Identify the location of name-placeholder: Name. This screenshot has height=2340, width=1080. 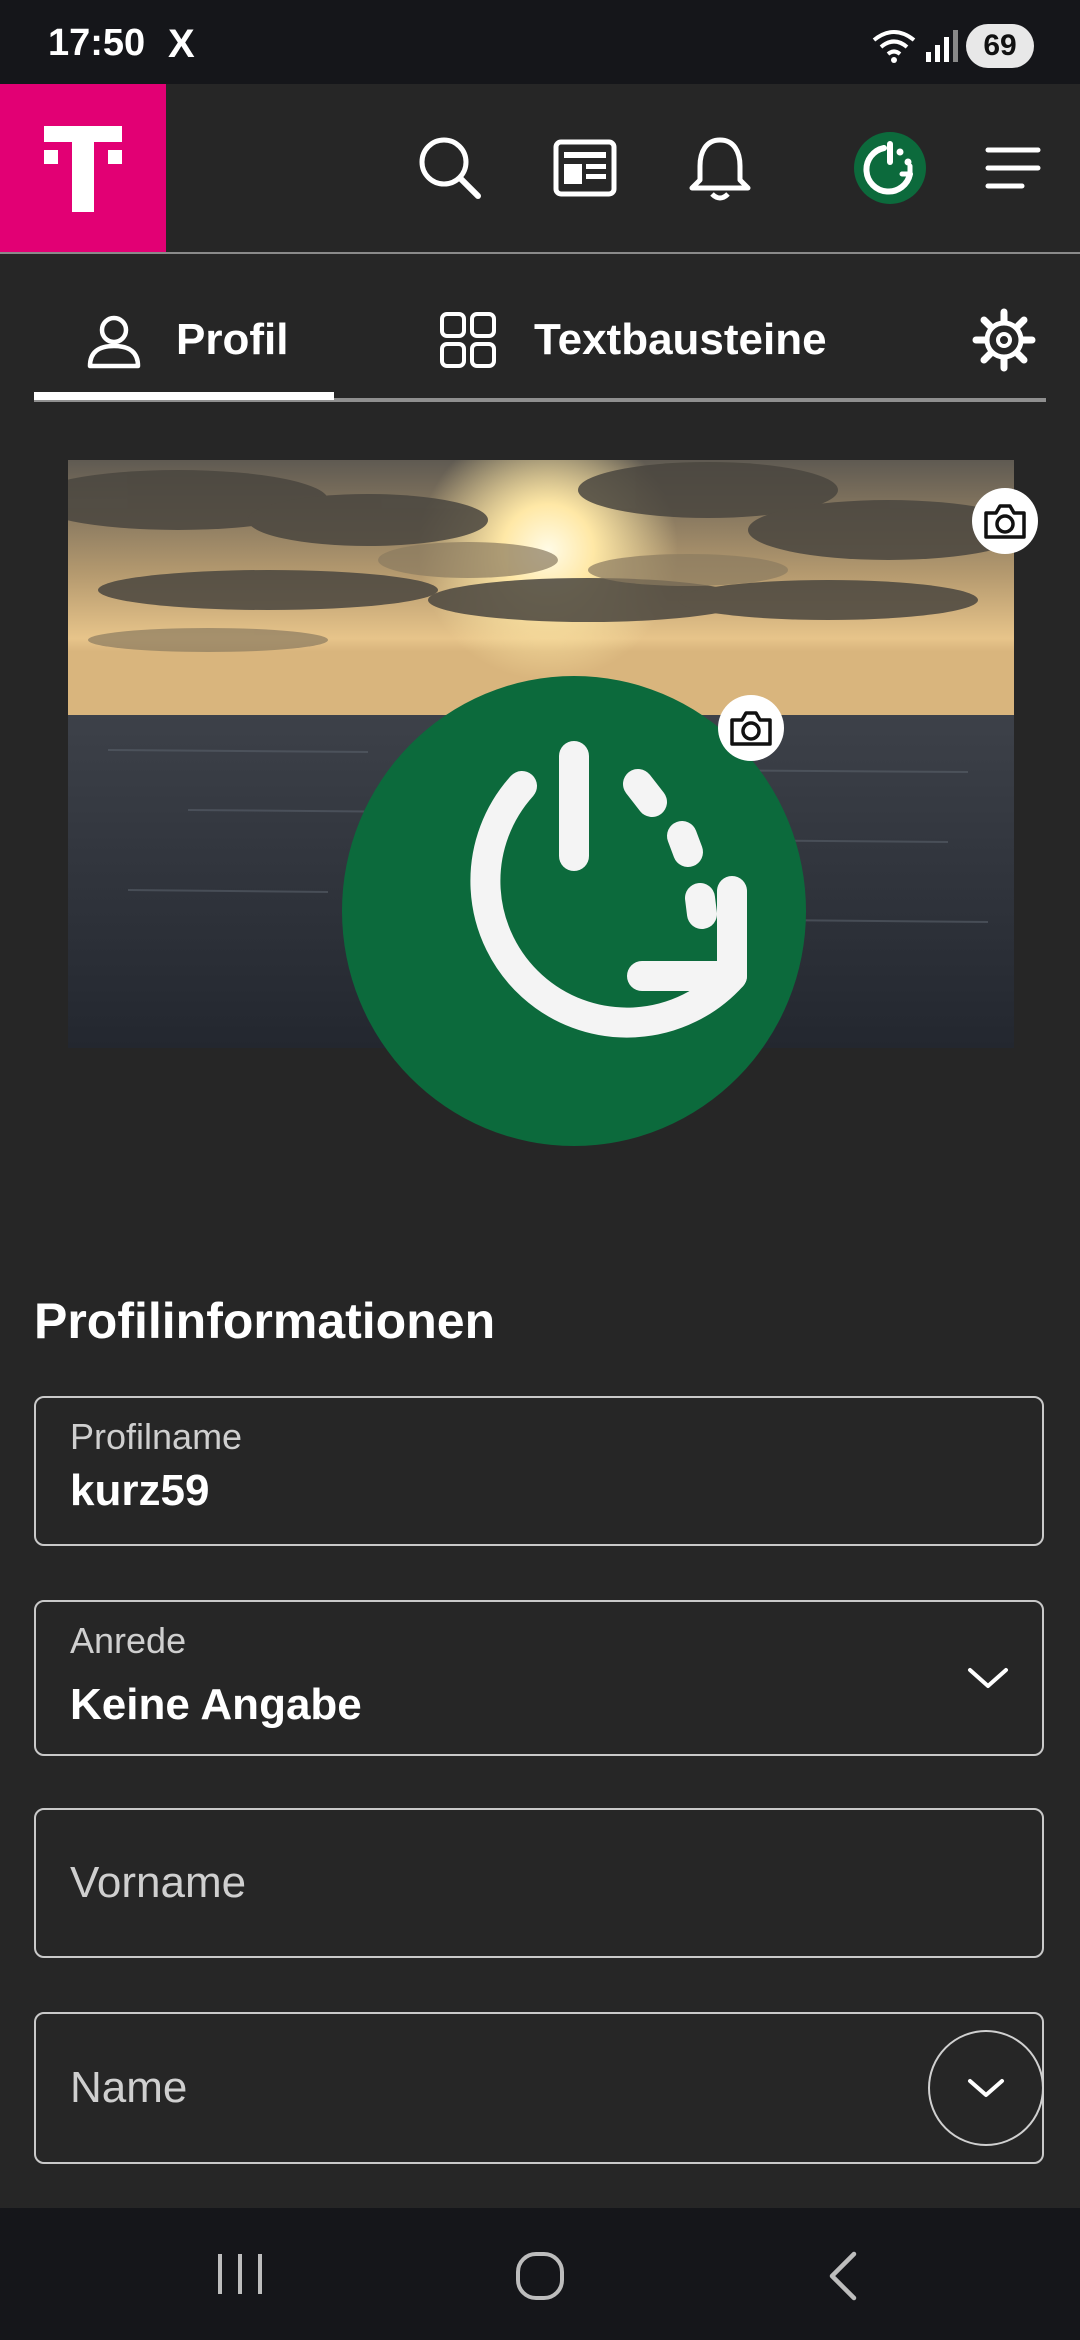
(129, 2087).